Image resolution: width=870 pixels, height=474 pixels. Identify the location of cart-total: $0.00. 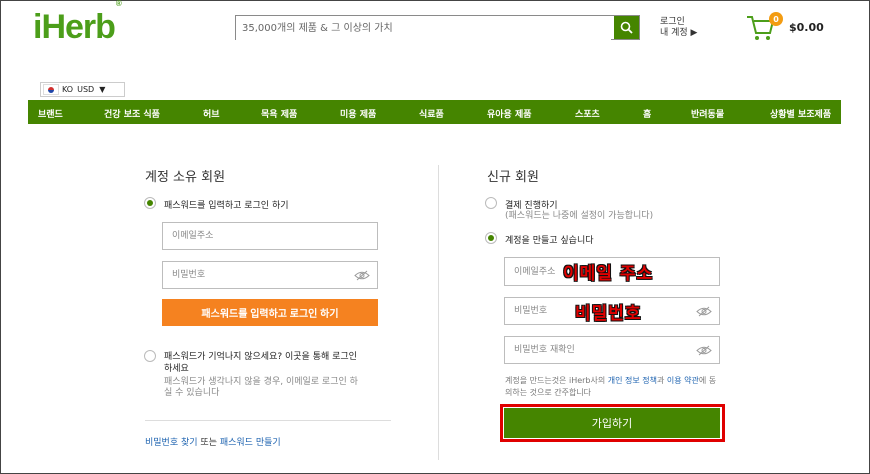
(806, 27).